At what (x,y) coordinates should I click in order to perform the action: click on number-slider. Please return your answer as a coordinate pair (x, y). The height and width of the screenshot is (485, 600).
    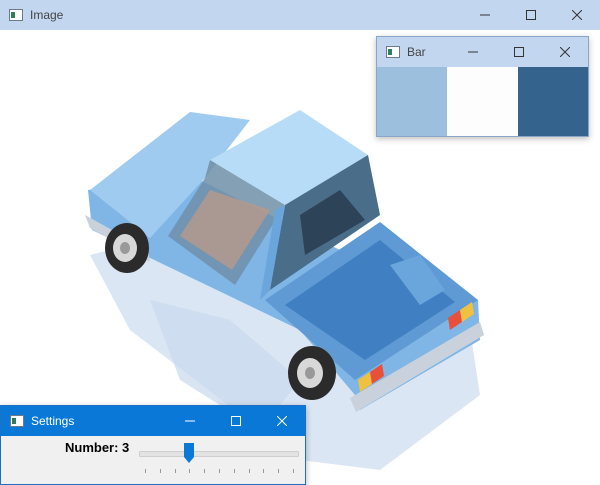
    Looking at the image, I should click on (219, 458).